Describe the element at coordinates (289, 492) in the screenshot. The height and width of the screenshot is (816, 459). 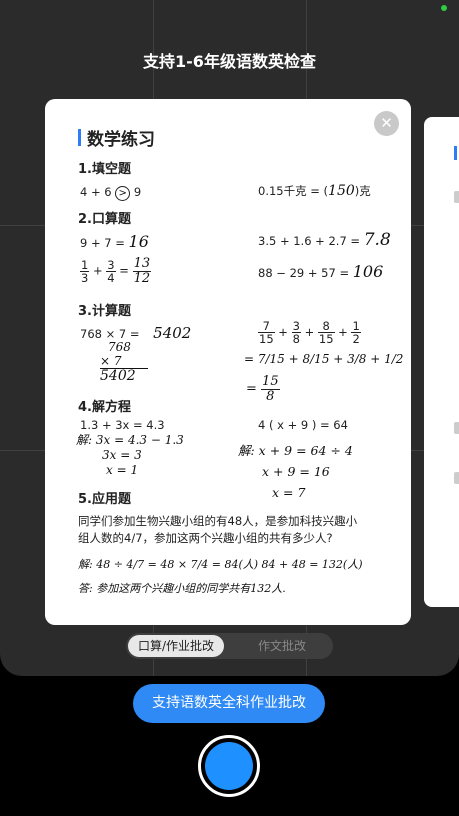
I see `work-line: x = 7` at that location.